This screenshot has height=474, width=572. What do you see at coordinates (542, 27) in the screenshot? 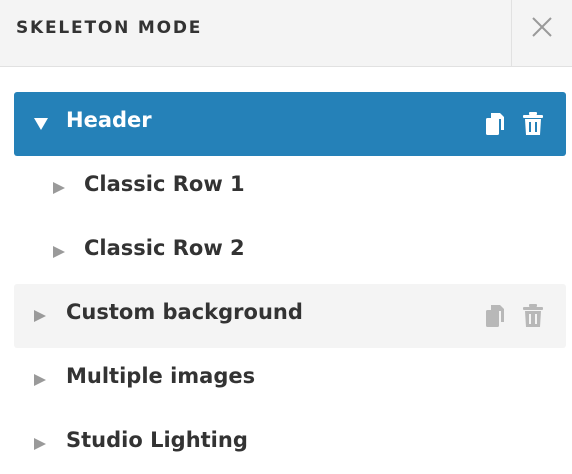
I see `close-icon` at bounding box center [542, 27].